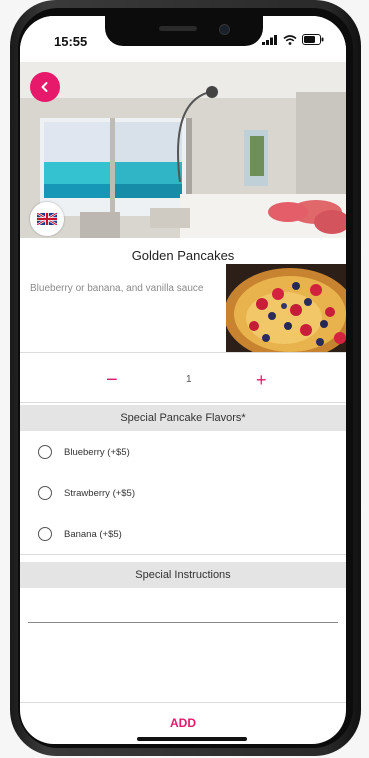 The image size is (369, 758). Describe the element at coordinates (183, 575) in the screenshot. I see `instructions-header: Special Instructions` at that location.